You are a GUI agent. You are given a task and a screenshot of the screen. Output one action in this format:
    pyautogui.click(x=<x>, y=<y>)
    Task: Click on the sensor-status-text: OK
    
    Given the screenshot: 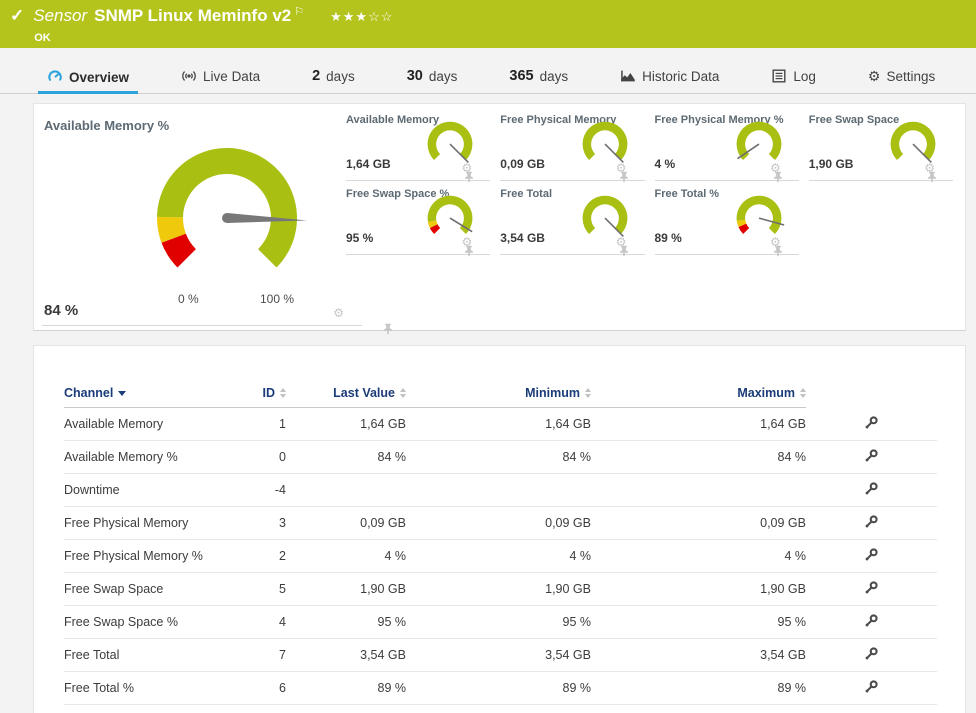 What is the action you would take?
    pyautogui.click(x=42, y=38)
    